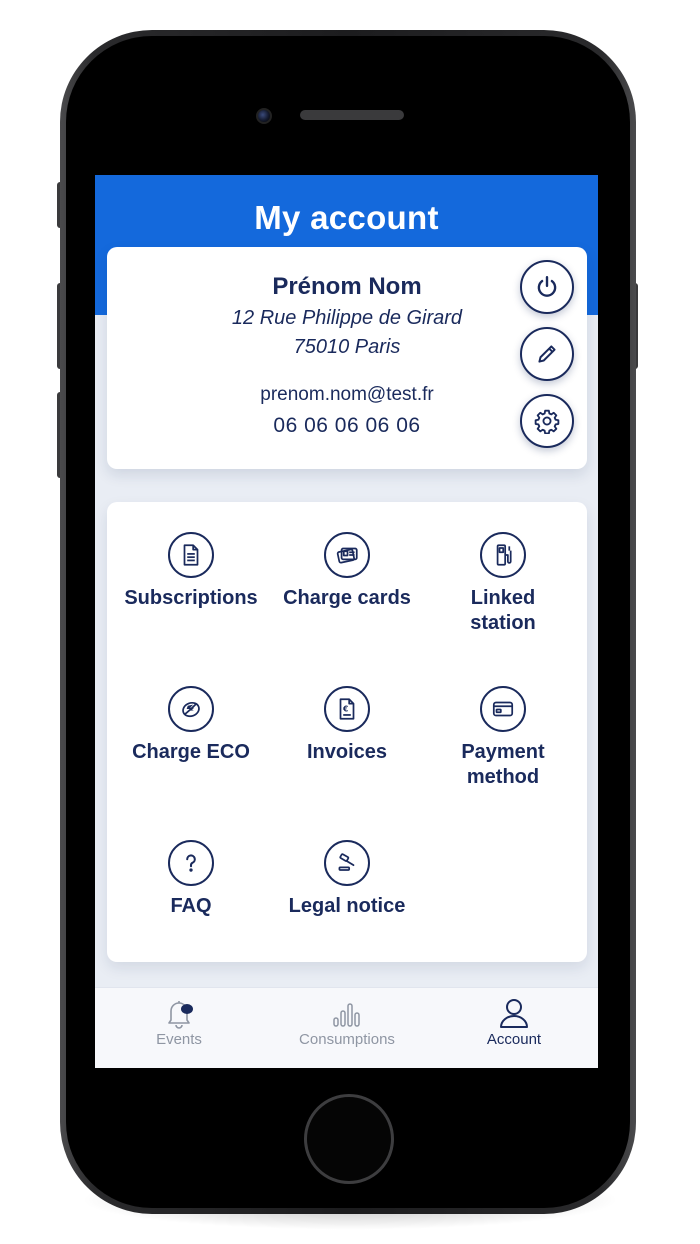 The image size is (700, 1244). What do you see at coordinates (347, 425) in the screenshot?
I see `user-phone: 06 06 06 06 06` at bounding box center [347, 425].